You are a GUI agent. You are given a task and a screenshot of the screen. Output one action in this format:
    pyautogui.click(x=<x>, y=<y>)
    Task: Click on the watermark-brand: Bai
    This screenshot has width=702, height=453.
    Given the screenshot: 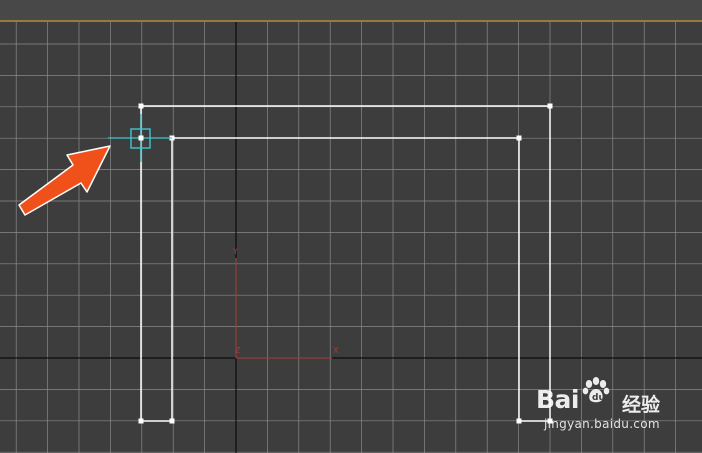 What is the action you would take?
    pyautogui.click(x=558, y=399)
    